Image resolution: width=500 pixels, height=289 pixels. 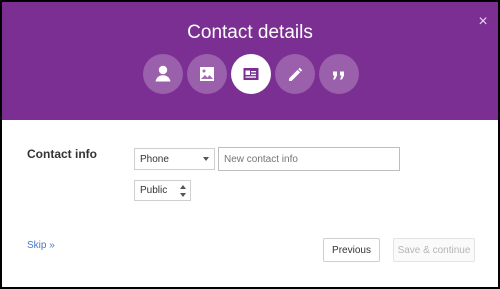 What do you see at coordinates (206, 159) in the screenshot?
I see `chevron-down-icon` at bounding box center [206, 159].